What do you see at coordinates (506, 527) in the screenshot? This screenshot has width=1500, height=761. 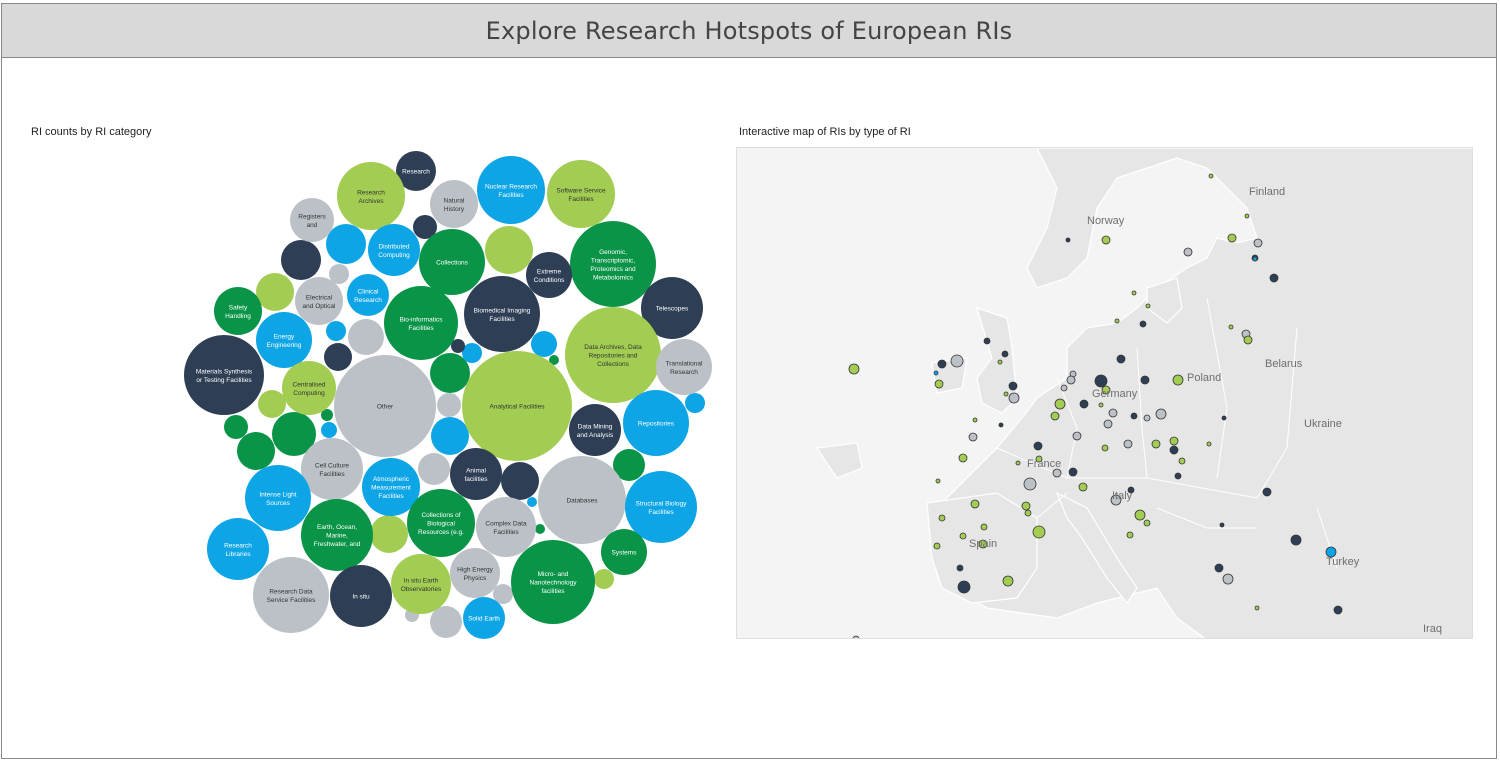 I see `bubble-complex-data-facilities: Complex Data Facilities` at bounding box center [506, 527].